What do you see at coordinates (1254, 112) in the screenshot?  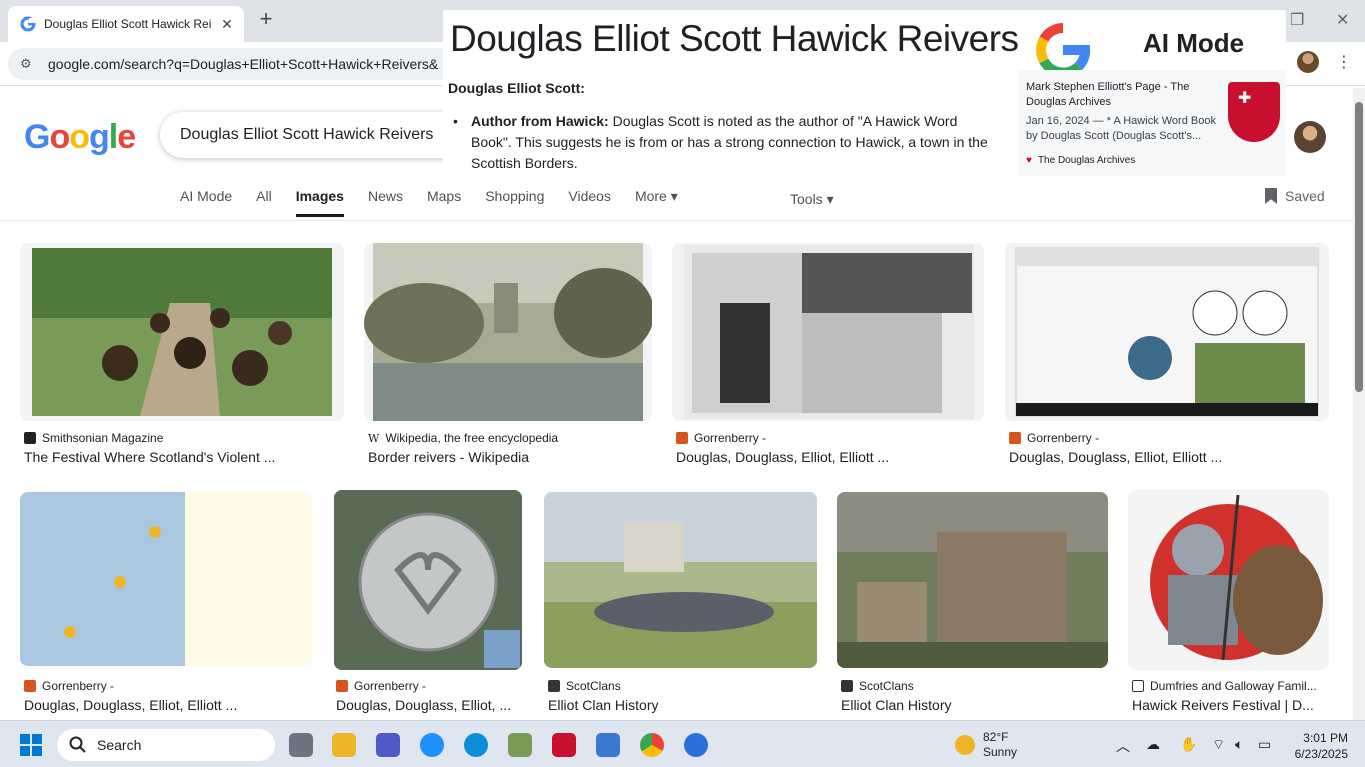 I see `douglas-crest-icon: ✚` at bounding box center [1254, 112].